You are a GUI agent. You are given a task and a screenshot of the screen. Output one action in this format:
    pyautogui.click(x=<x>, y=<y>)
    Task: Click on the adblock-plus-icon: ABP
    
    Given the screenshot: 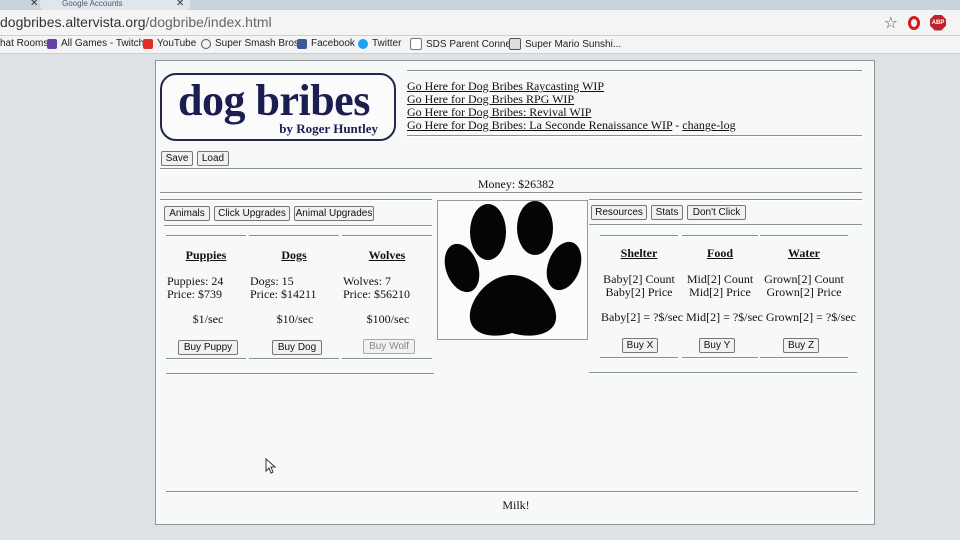 What is the action you would take?
    pyautogui.click(x=938, y=22)
    